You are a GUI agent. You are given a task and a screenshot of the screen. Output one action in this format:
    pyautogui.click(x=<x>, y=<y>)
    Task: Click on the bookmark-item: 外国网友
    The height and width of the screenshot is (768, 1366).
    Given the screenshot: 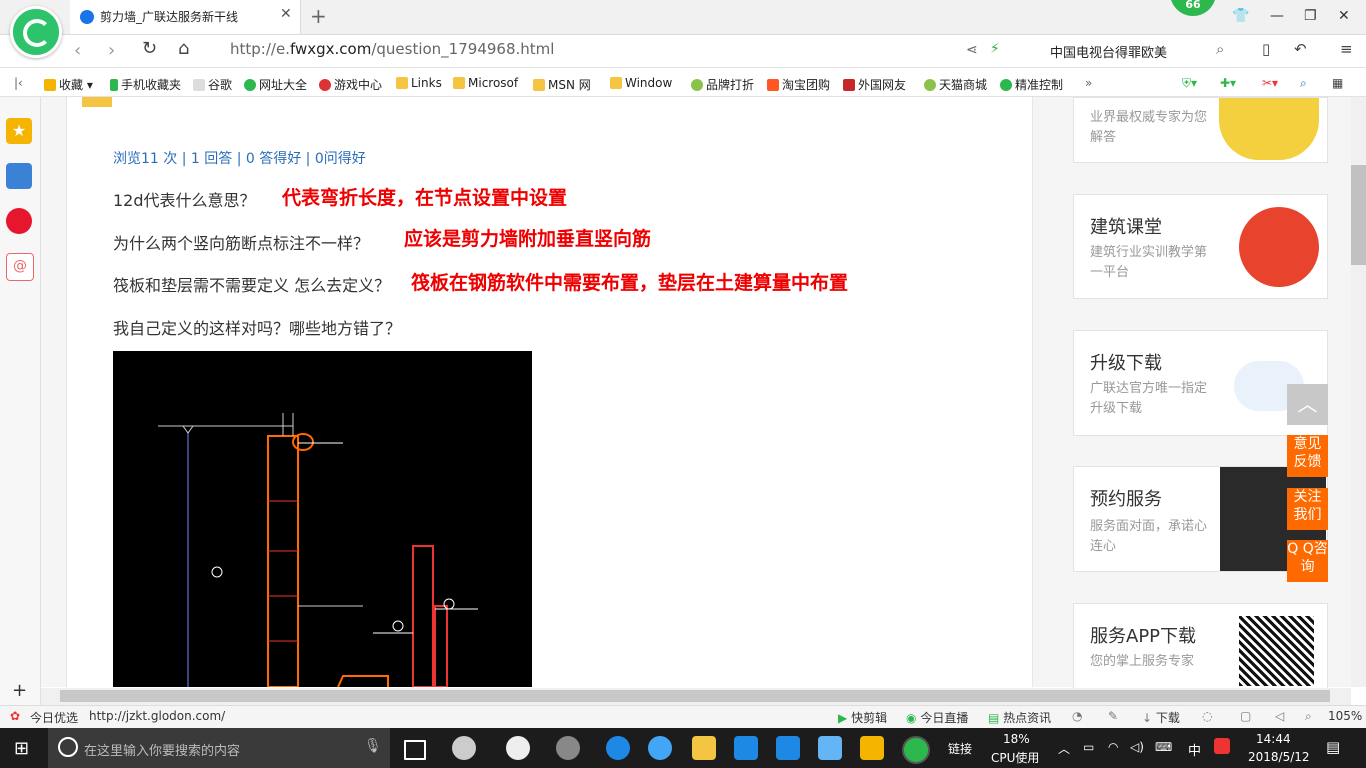 What is the action you would take?
    pyautogui.click(x=874, y=84)
    